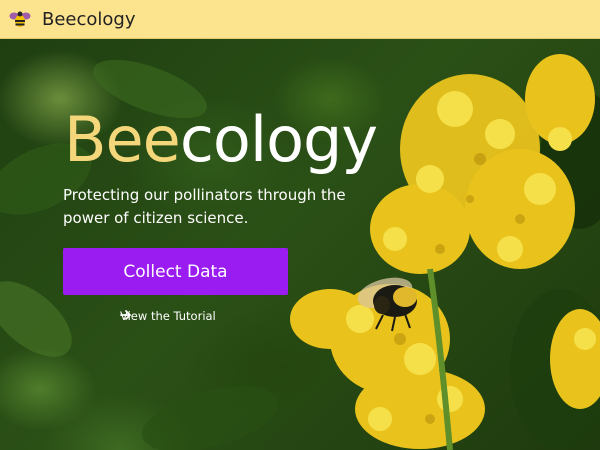 The image size is (600, 450). What do you see at coordinates (122, 139) in the screenshot?
I see `hero-title-bee: Bee` at bounding box center [122, 139].